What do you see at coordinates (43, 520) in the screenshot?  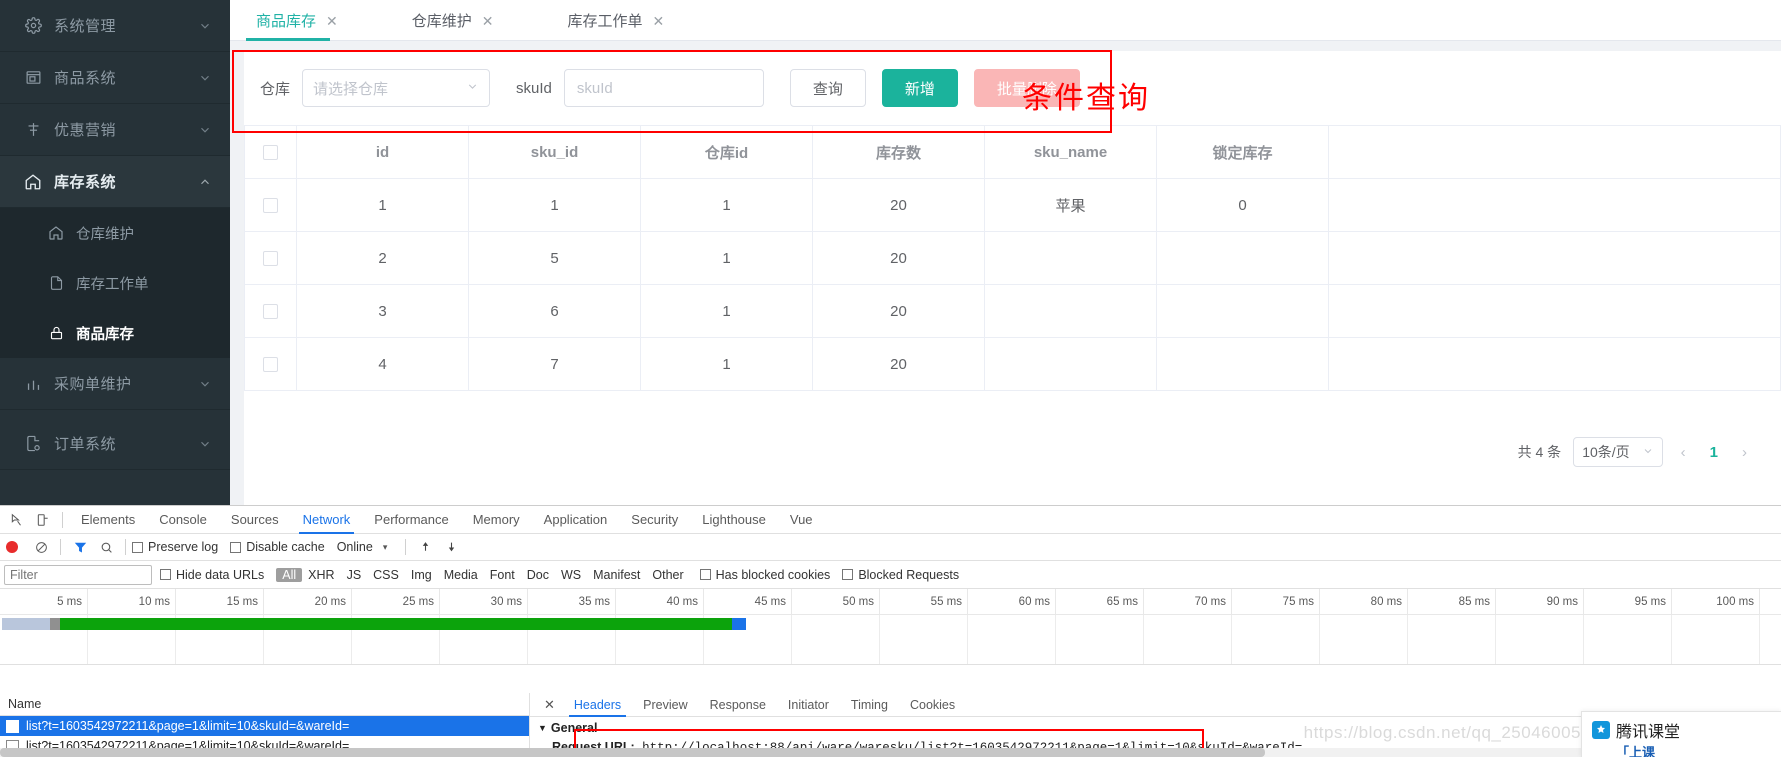 I see `device-toolbar-icon` at bounding box center [43, 520].